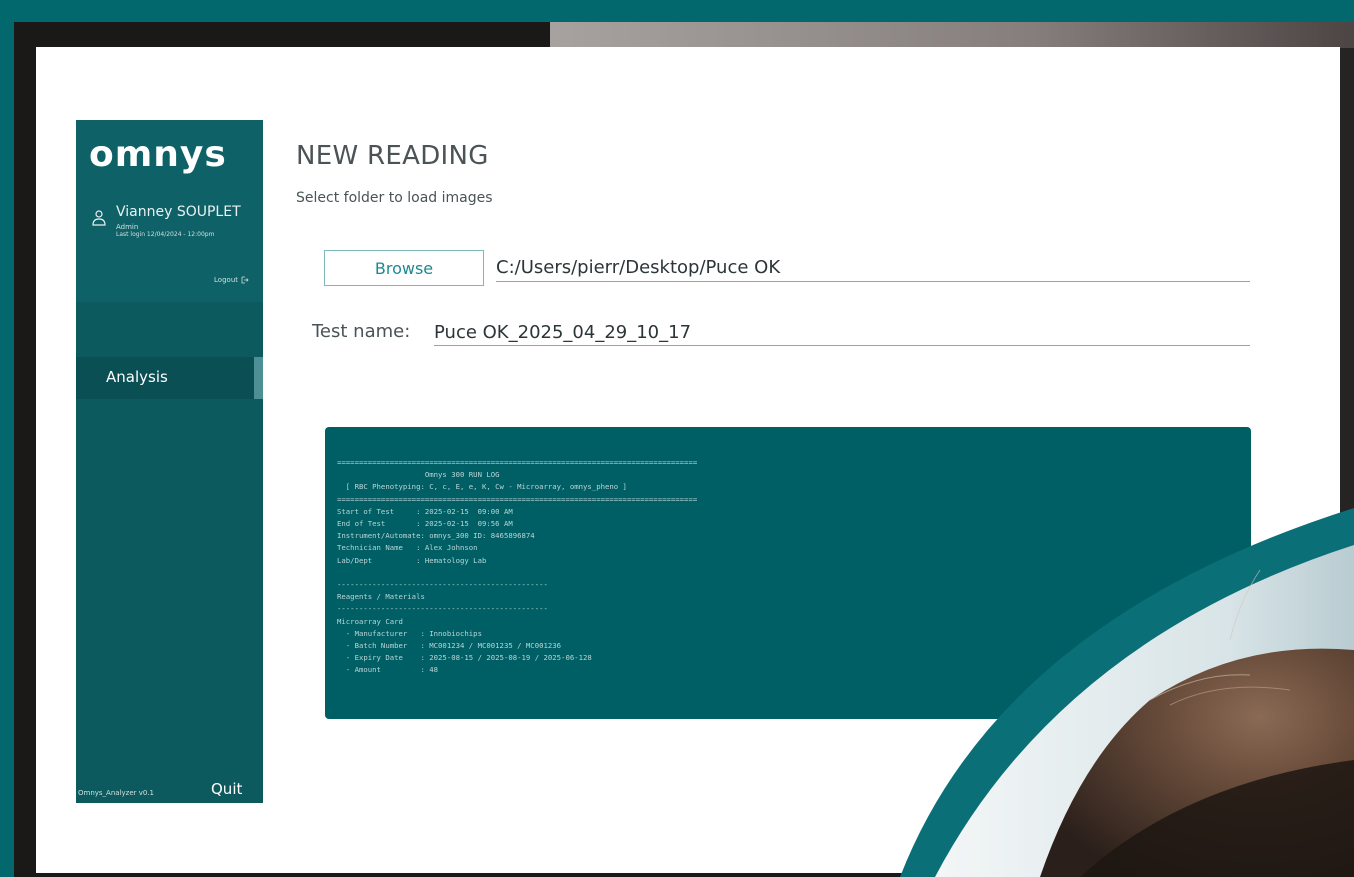 The image size is (1354, 877). What do you see at coordinates (258, 378) in the screenshot?
I see `active-indicator` at bounding box center [258, 378].